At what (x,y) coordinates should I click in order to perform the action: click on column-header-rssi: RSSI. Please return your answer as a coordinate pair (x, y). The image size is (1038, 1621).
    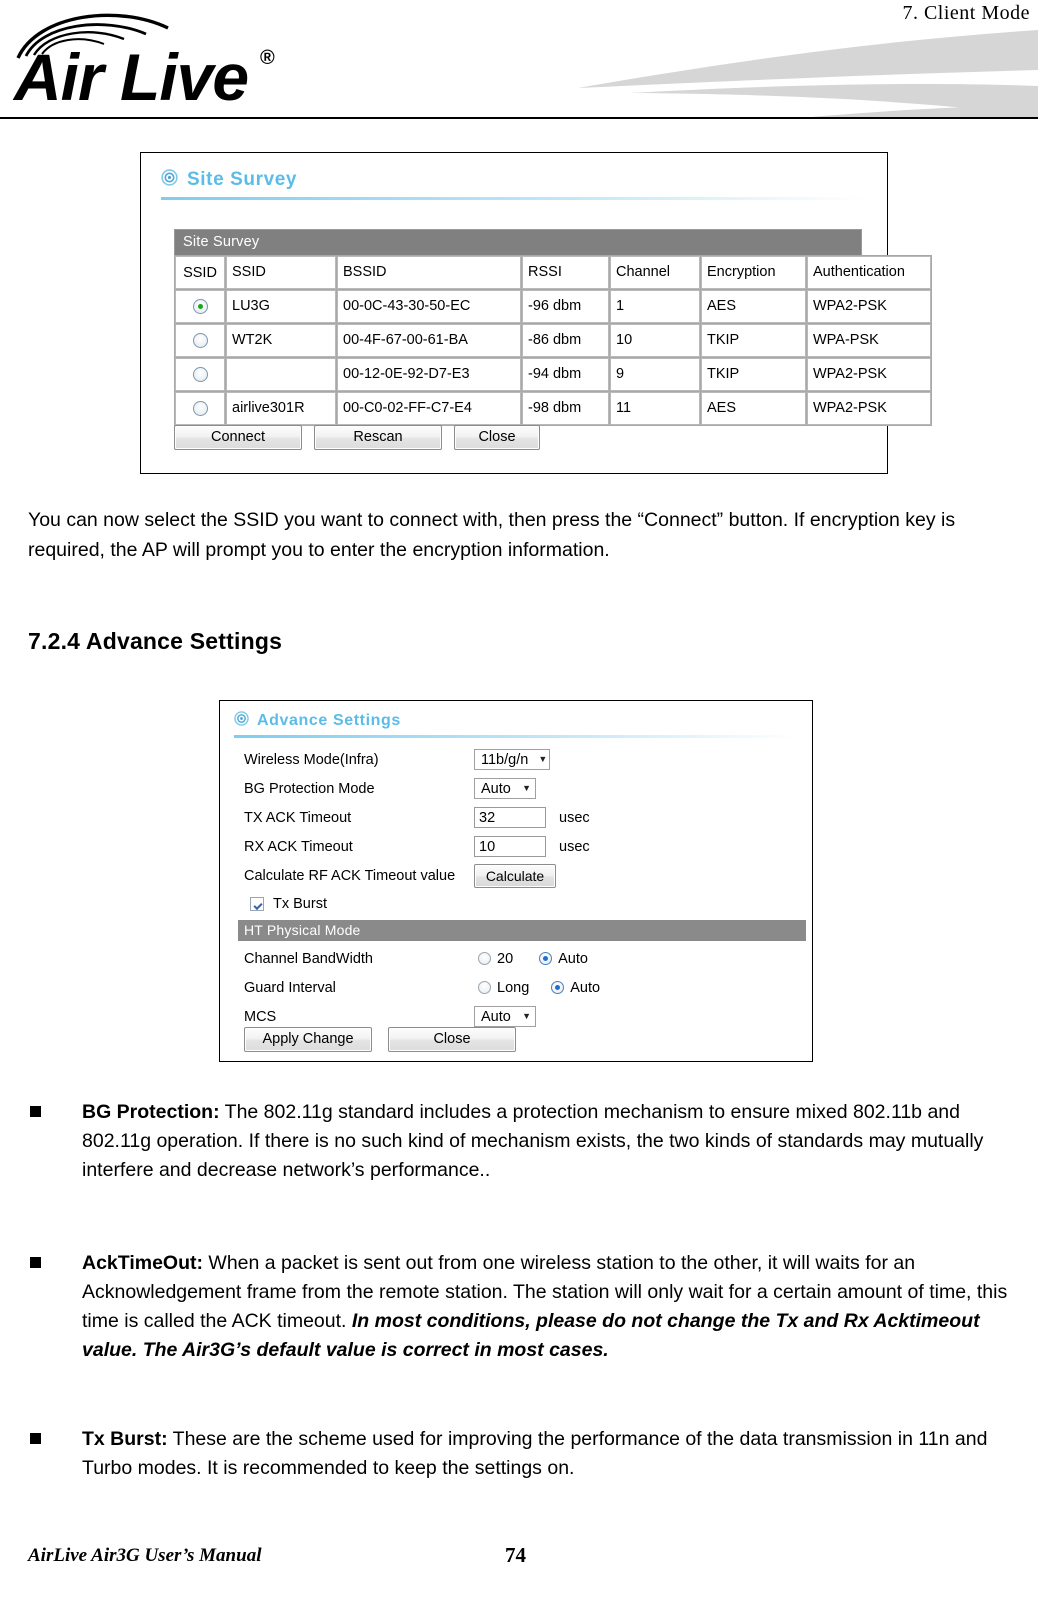
    Looking at the image, I should click on (565, 272).